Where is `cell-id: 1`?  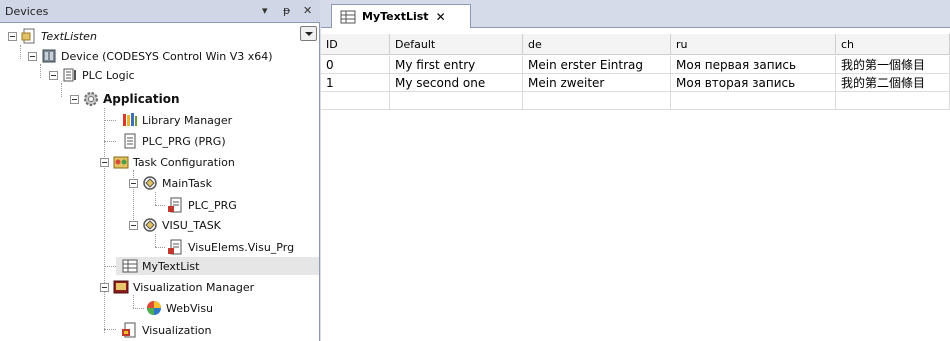 cell-id: 1 is located at coordinates (355, 83).